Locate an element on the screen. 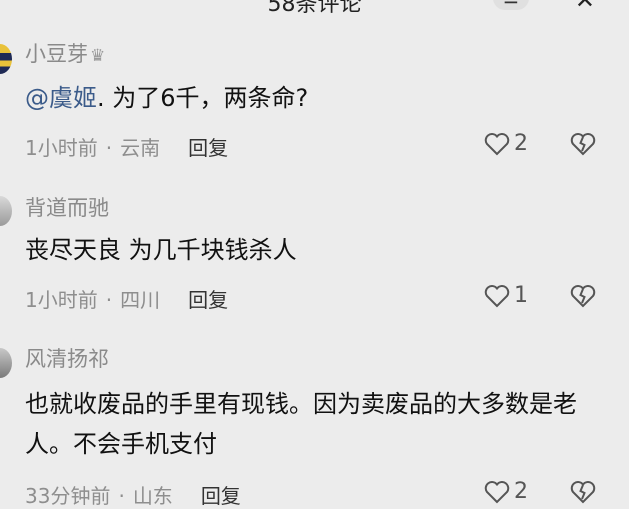  comment-meta: 33分钟前 · 山东 回复 is located at coordinates (133, 494).